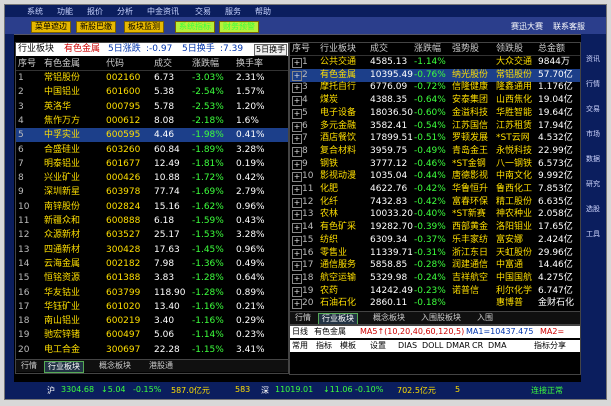  What do you see at coordinates (338, 49) in the screenshot?
I see `col-sector: 行业板块` at bounding box center [338, 49].